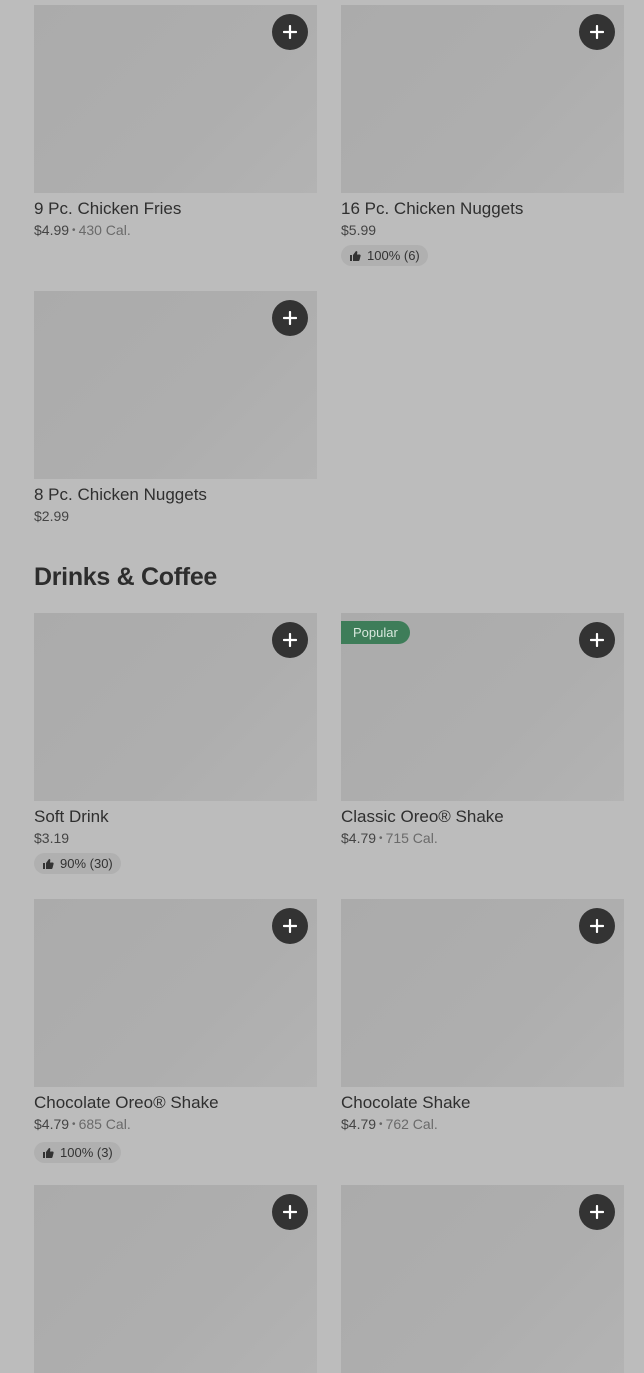 The image size is (644, 1373). I want to click on rating-badge: 90% (30), so click(77, 863).